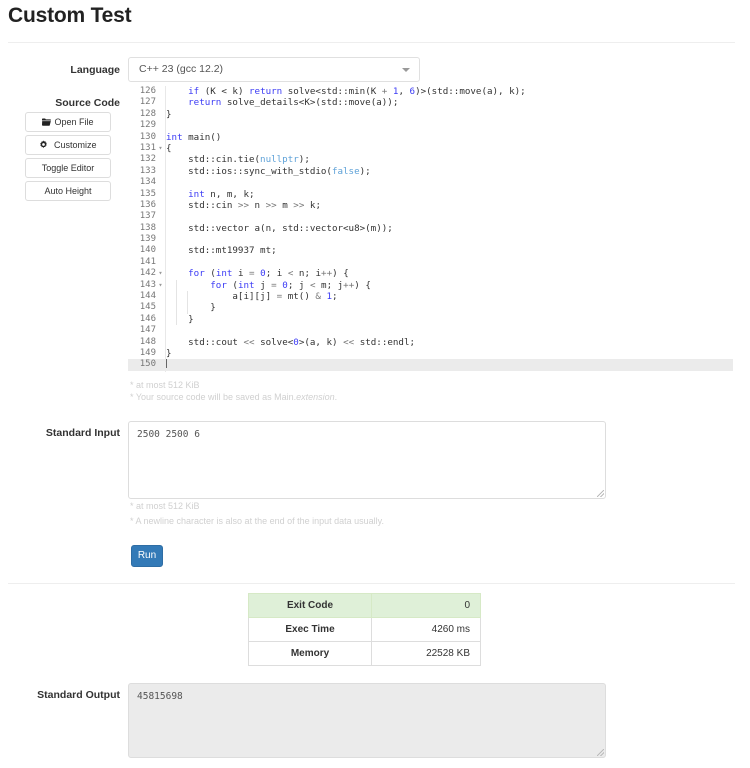 The height and width of the screenshot is (768, 750). I want to click on code-text, so click(166, 364).